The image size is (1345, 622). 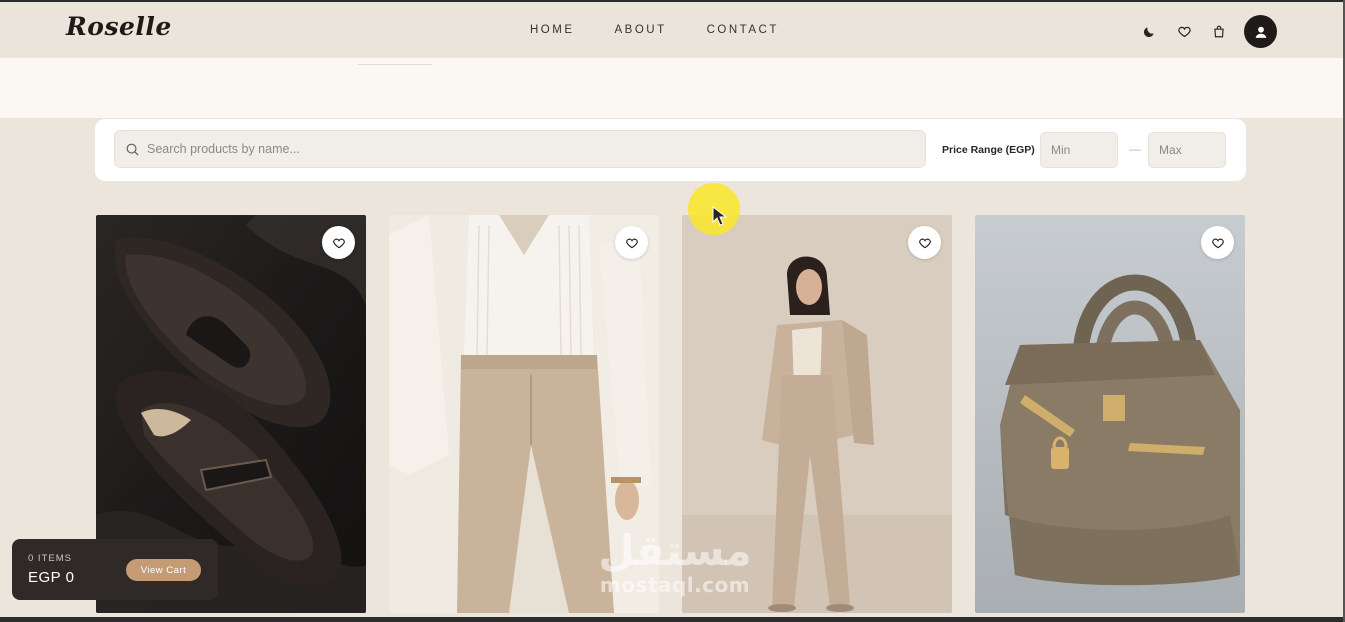 I want to click on search-input, so click(x=517, y=149).